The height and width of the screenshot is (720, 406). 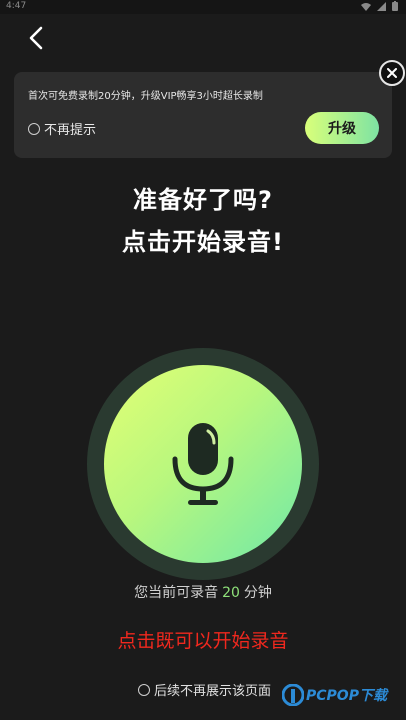 I want to click on watermark-logo-icon, so click(x=293, y=695).